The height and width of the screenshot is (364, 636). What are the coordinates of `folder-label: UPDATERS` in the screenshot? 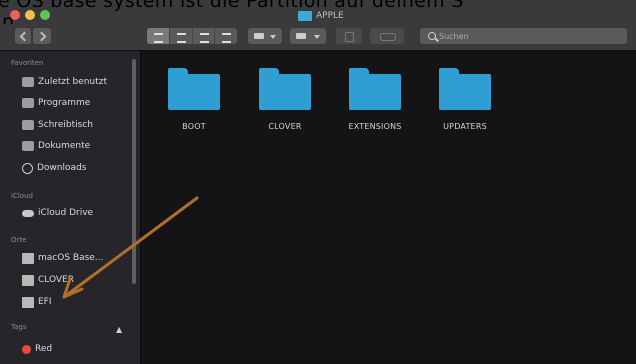 It's located at (465, 126).